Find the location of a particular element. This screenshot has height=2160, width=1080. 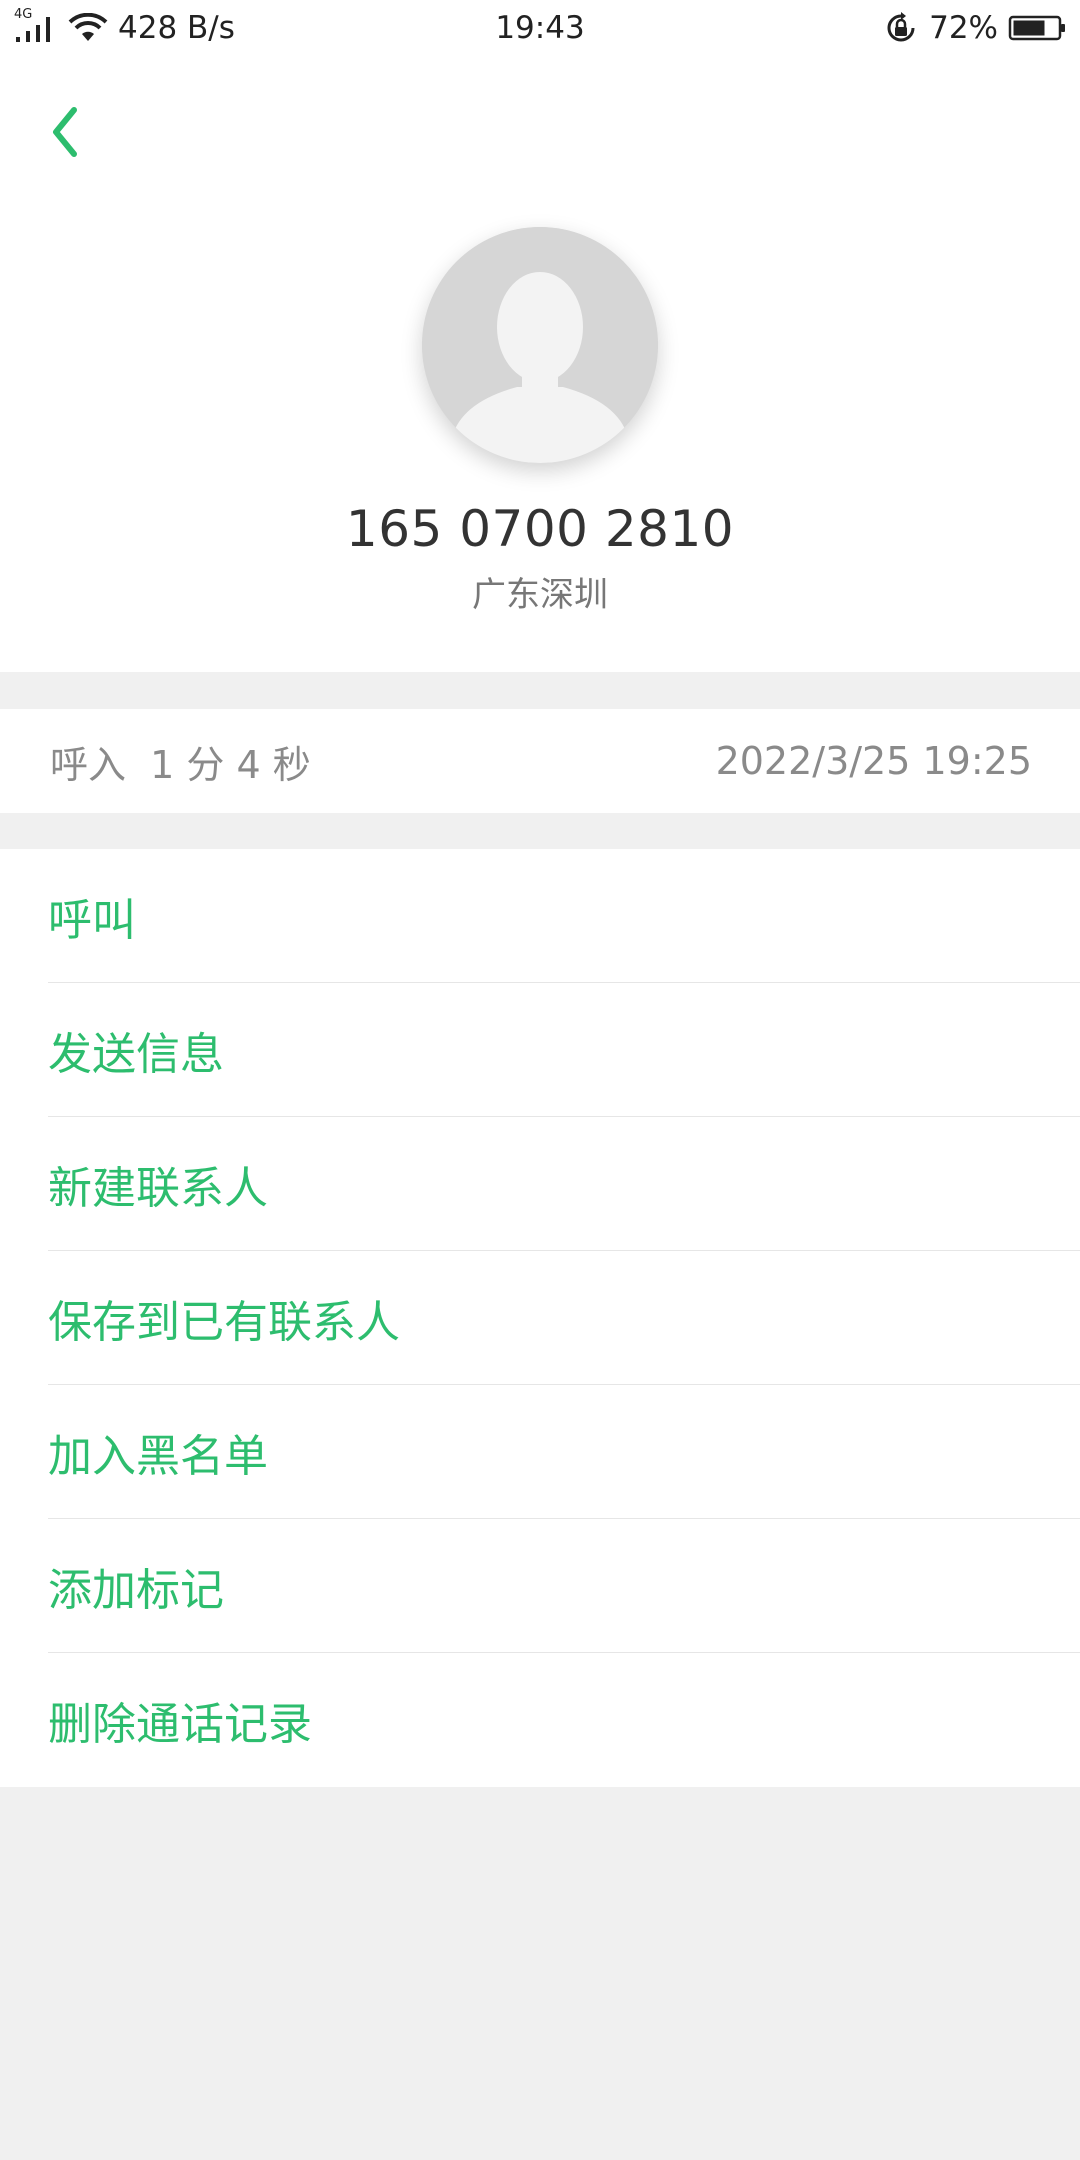

send-message-button: 发送信息 is located at coordinates (564, 1050).